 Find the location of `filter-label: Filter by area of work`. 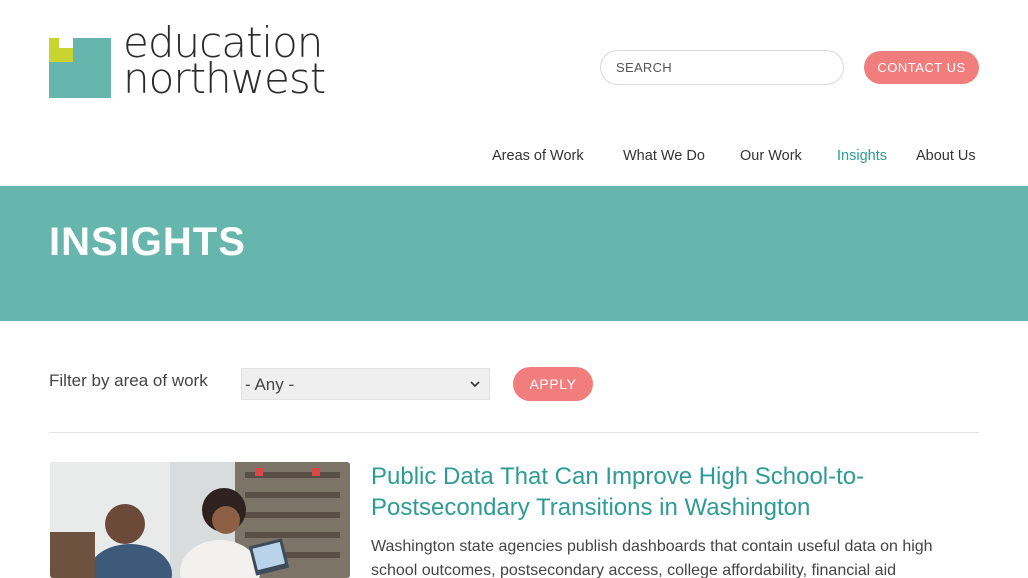

filter-label: Filter by area of work is located at coordinates (128, 380).